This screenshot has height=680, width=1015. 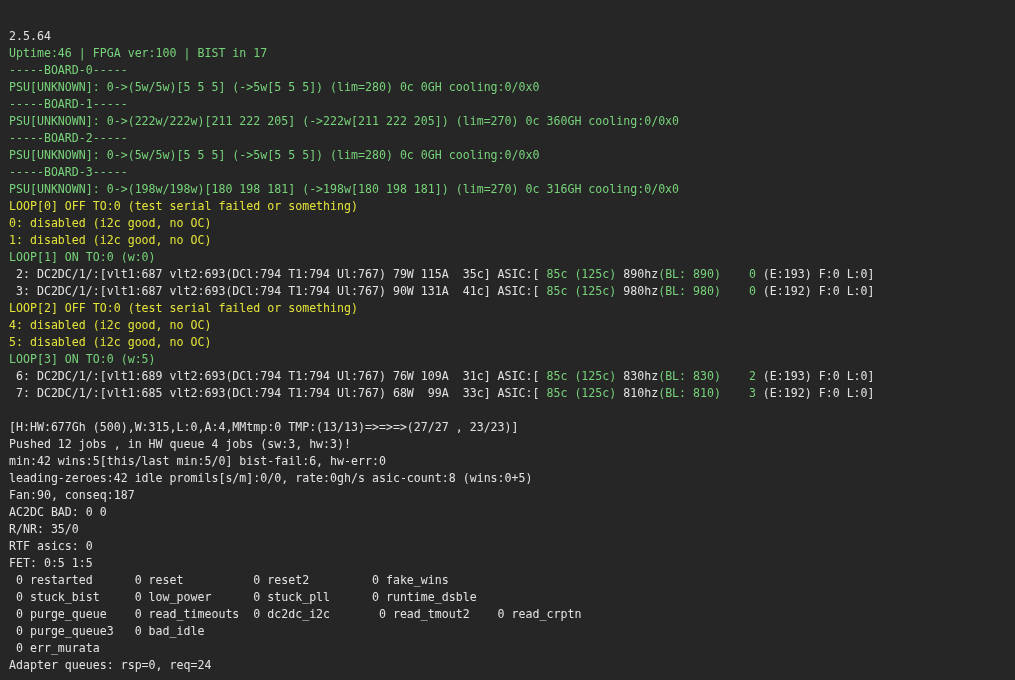 What do you see at coordinates (444, 291) in the screenshot?
I see `log-line: 3: DC2DC/1/:[vlt1:687 vlt2:693(DCl:794 T1:794 Ul:767) 90W 131A 41c] ASIC:[ 85c (125c) 980hz(BL: 980) 0 (E:192) F:0 L:0]` at bounding box center [444, 291].